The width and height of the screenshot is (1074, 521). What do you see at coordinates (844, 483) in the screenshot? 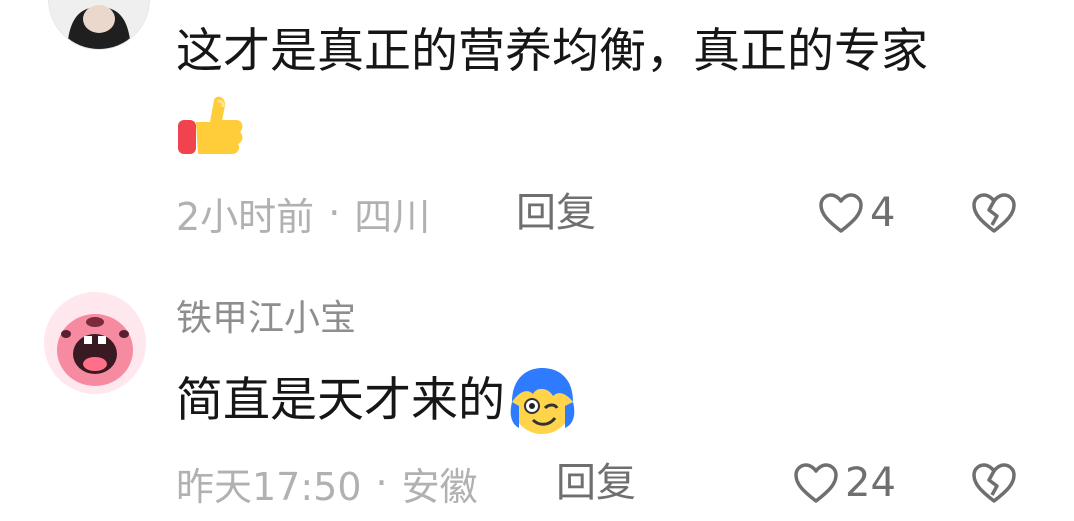
I see `like-button: 24` at bounding box center [844, 483].